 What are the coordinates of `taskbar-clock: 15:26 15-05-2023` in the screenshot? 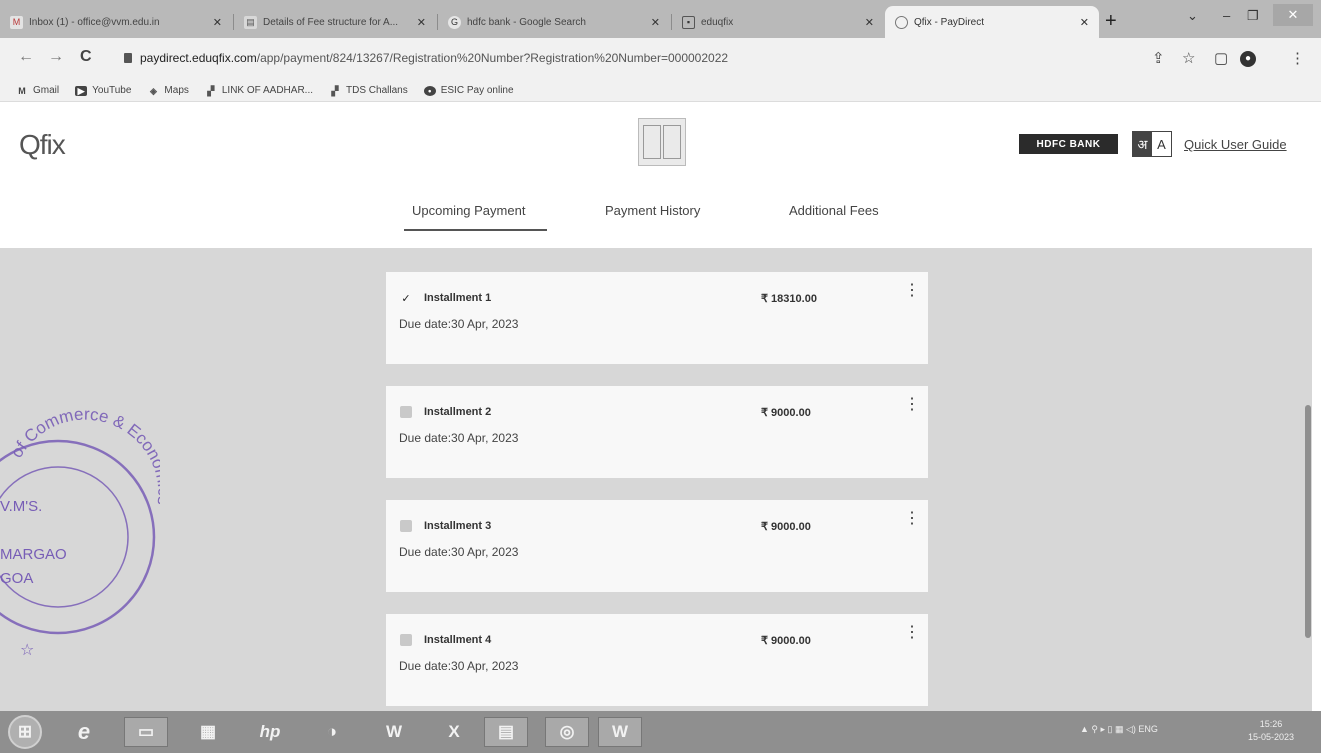 It's located at (1271, 731).